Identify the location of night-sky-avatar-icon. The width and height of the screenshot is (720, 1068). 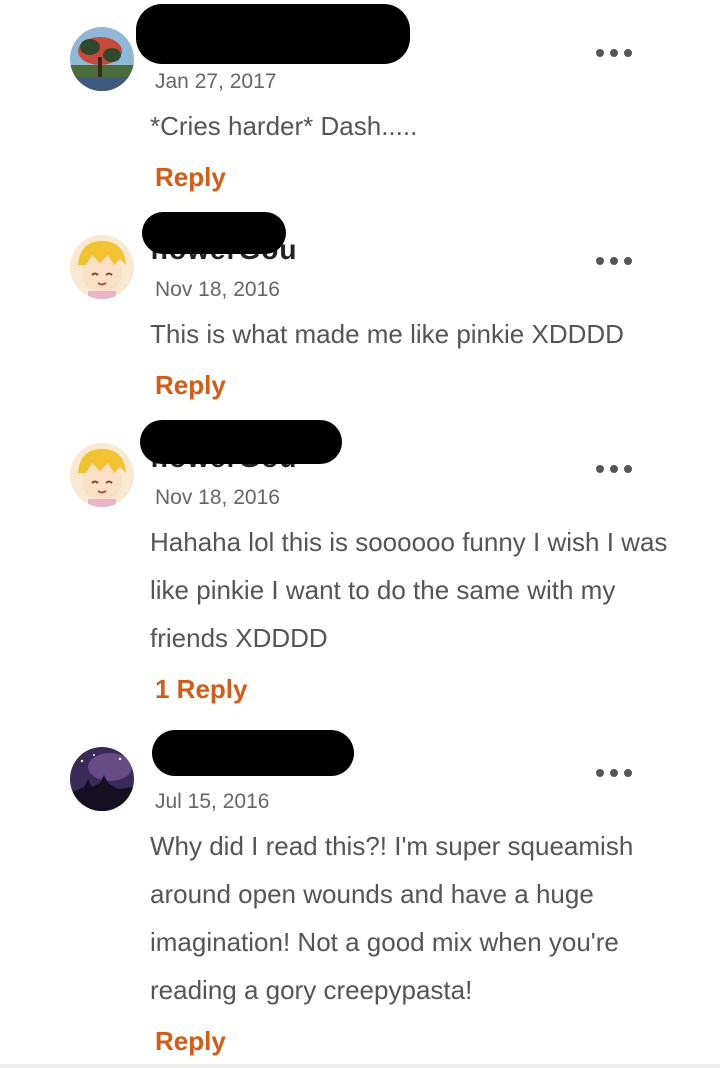
(102, 779).